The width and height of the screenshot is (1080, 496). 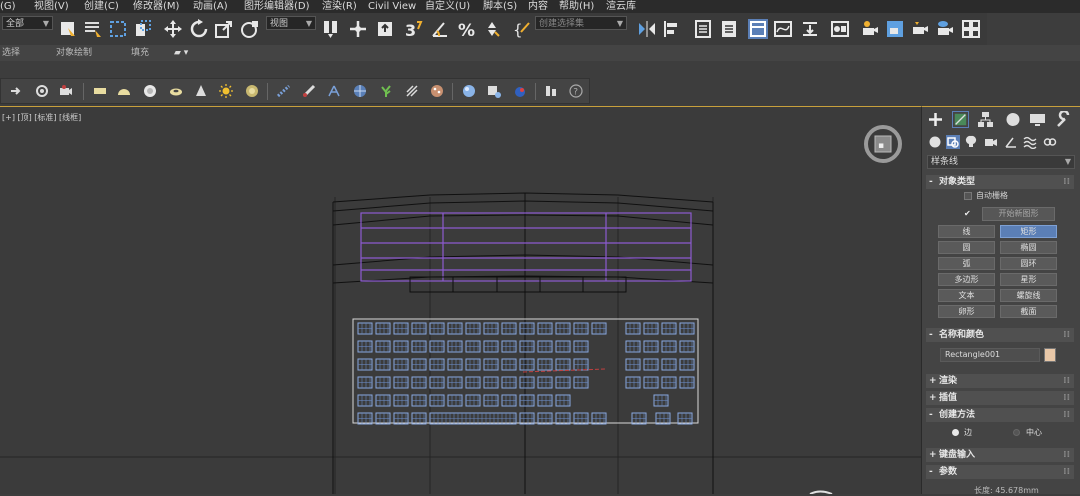 I want to click on a360-gallery-icon, so click(x=971, y=29).